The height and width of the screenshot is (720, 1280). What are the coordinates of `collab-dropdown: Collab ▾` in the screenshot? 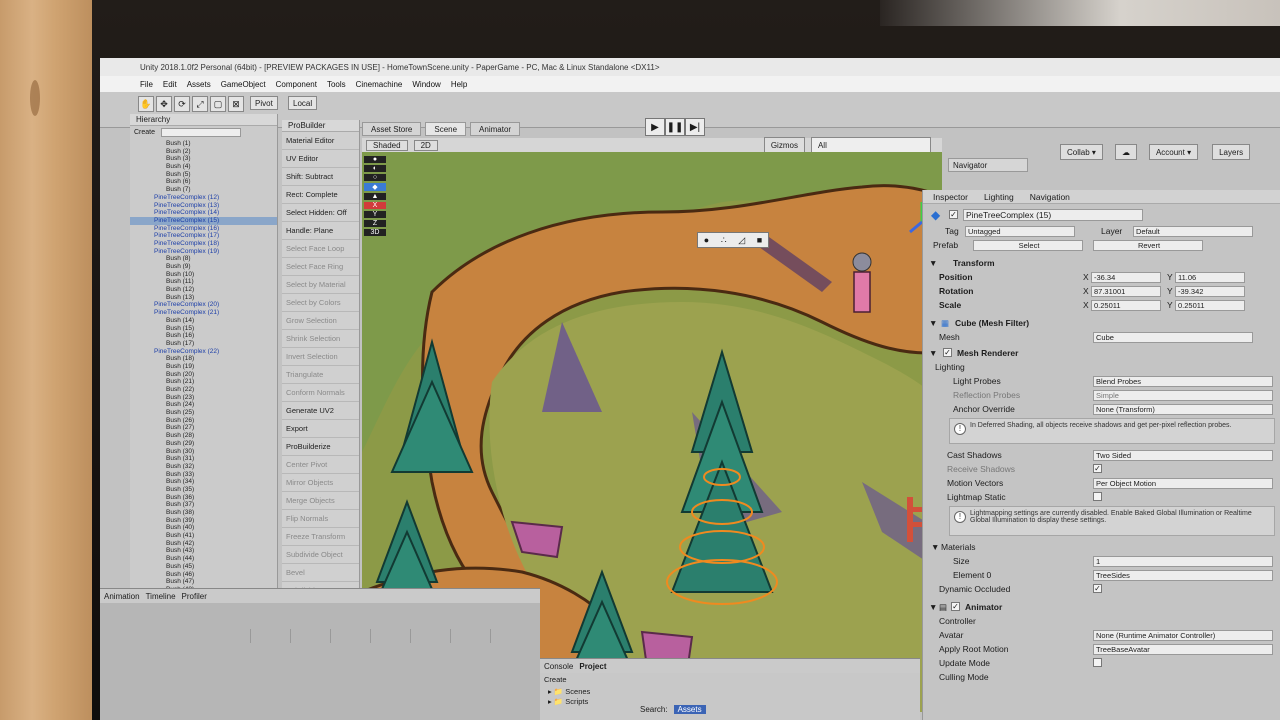 It's located at (1081, 152).